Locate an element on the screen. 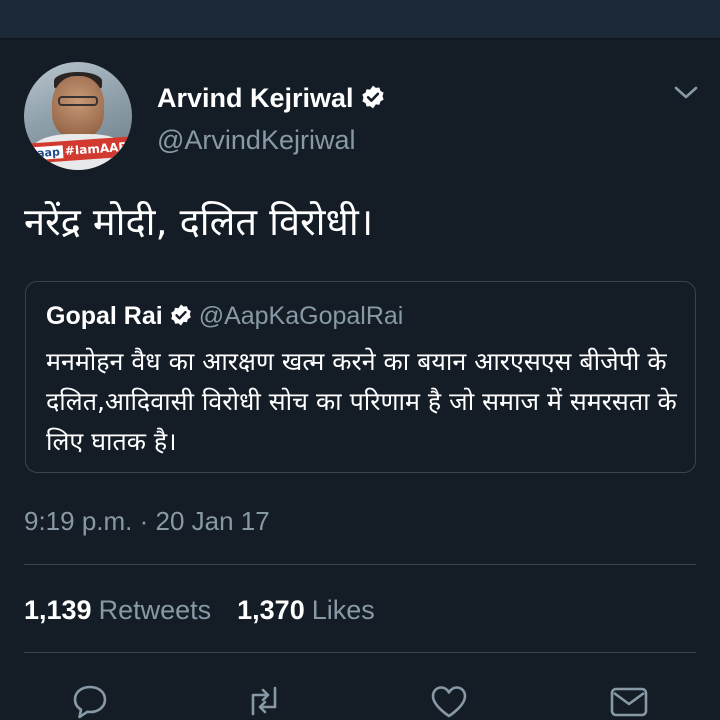 The width and height of the screenshot is (720, 720). author-name-text: Arvind Kejriwal is located at coordinates (255, 98).